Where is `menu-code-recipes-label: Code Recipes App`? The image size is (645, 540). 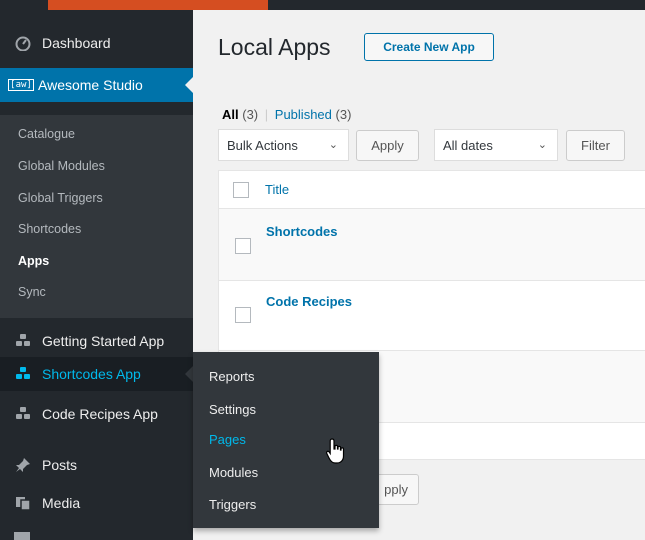 menu-code-recipes-label: Code Recipes App is located at coordinates (100, 414).